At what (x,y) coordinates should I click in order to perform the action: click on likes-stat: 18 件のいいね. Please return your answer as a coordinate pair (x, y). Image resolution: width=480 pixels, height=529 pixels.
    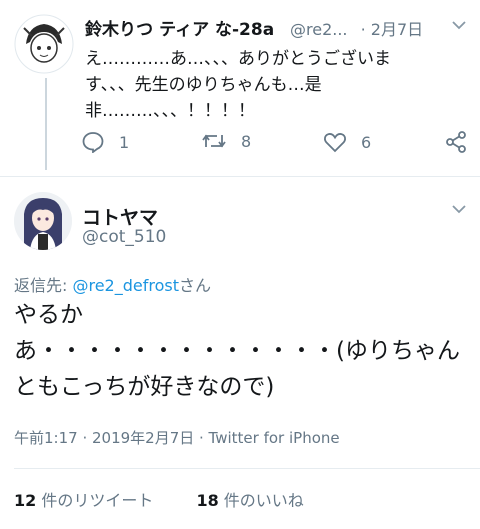
    Looking at the image, I should click on (249, 500).